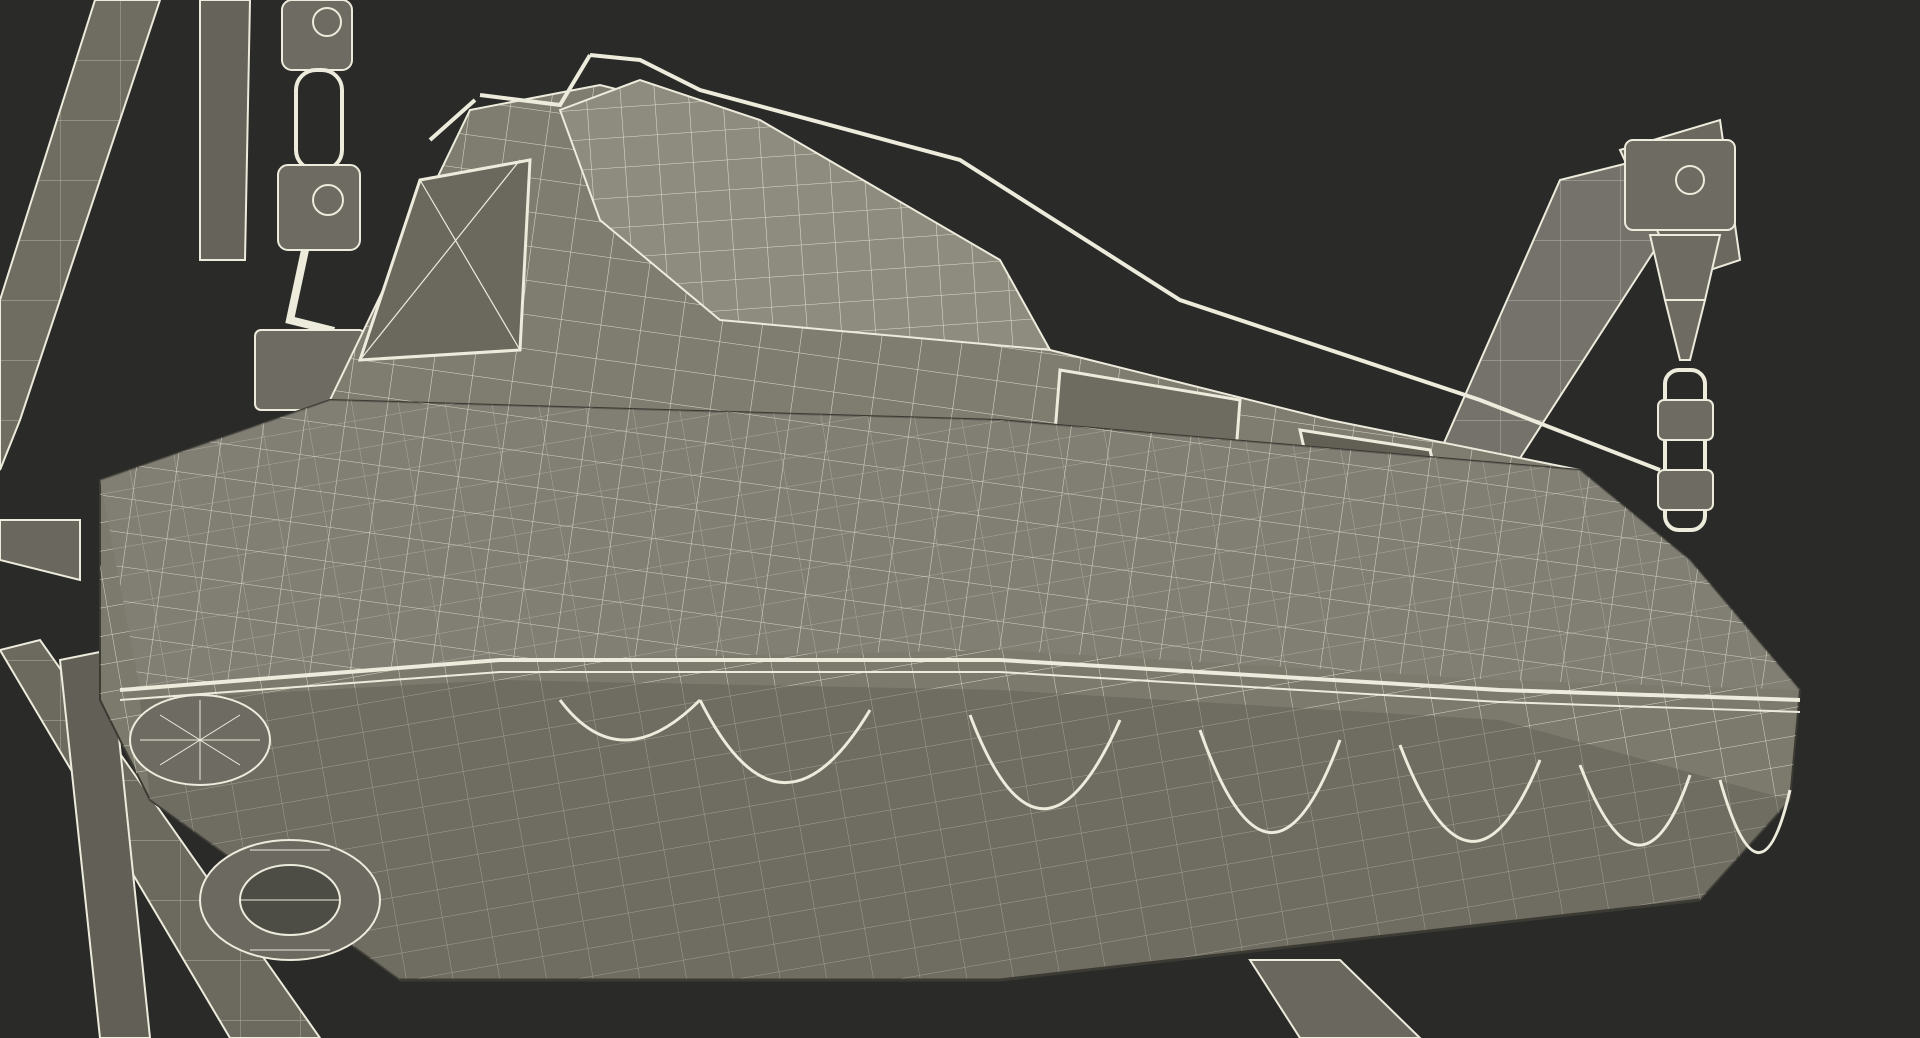  Describe the element at coordinates (310, 205) in the screenshot. I see `hoist-chain-left` at that location.